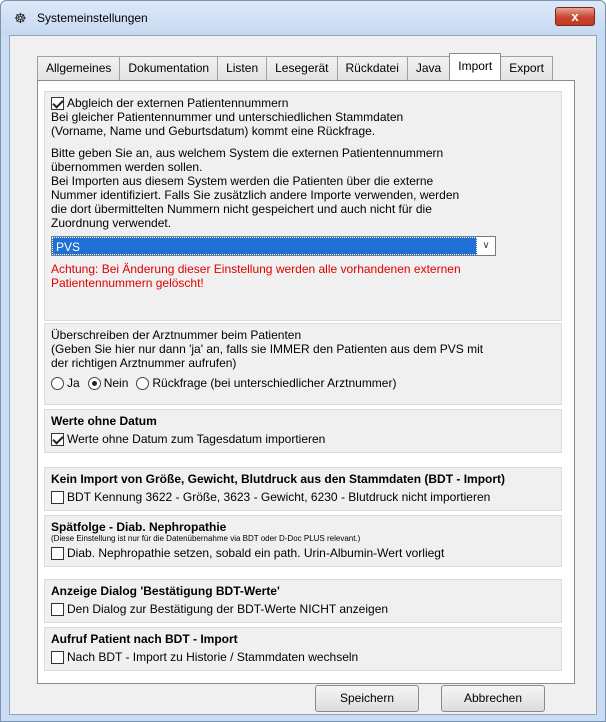 The width and height of the screenshot is (606, 722). What do you see at coordinates (575, 16) in the screenshot?
I see `close-button: x` at bounding box center [575, 16].